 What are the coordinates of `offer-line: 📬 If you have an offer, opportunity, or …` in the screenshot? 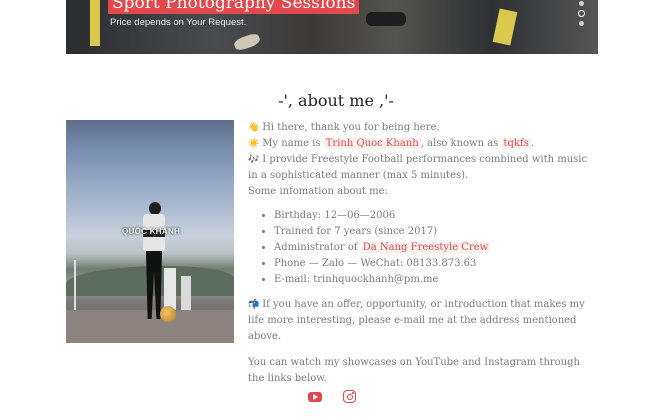 It's located at (423, 321).